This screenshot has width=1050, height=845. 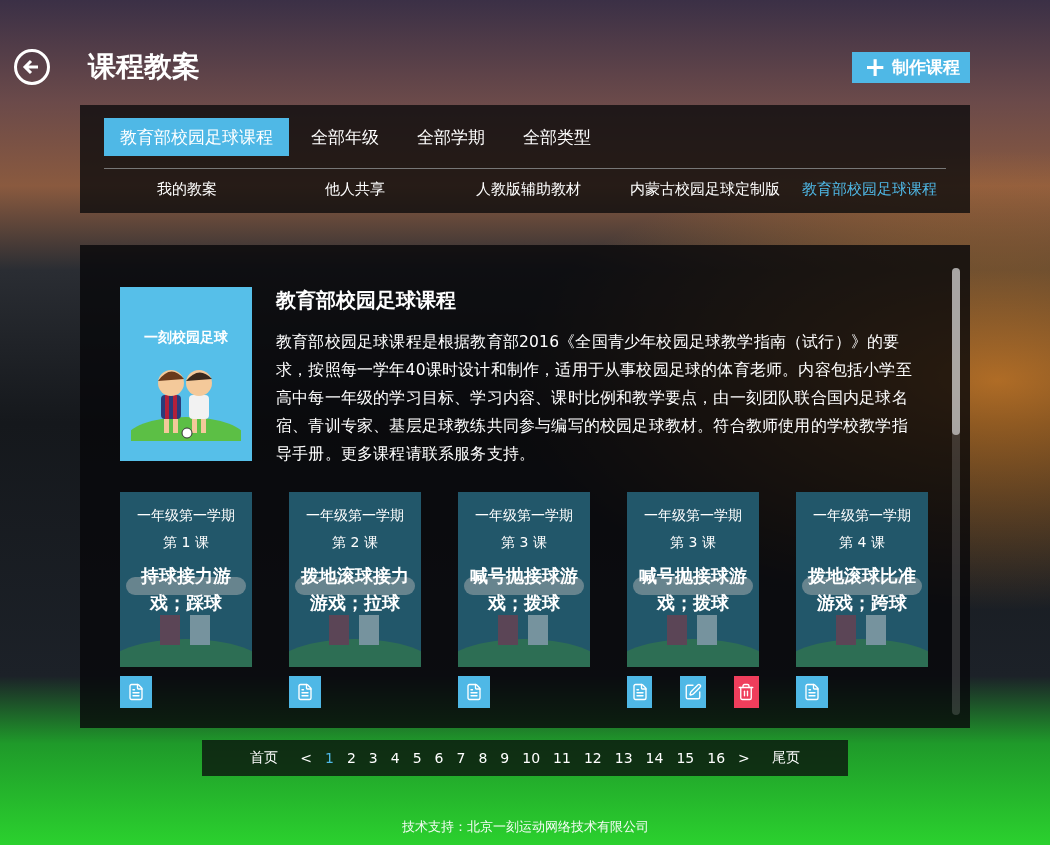 What do you see at coordinates (786, 758) in the screenshot?
I see `last-page-link: 尾页` at bounding box center [786, 758].